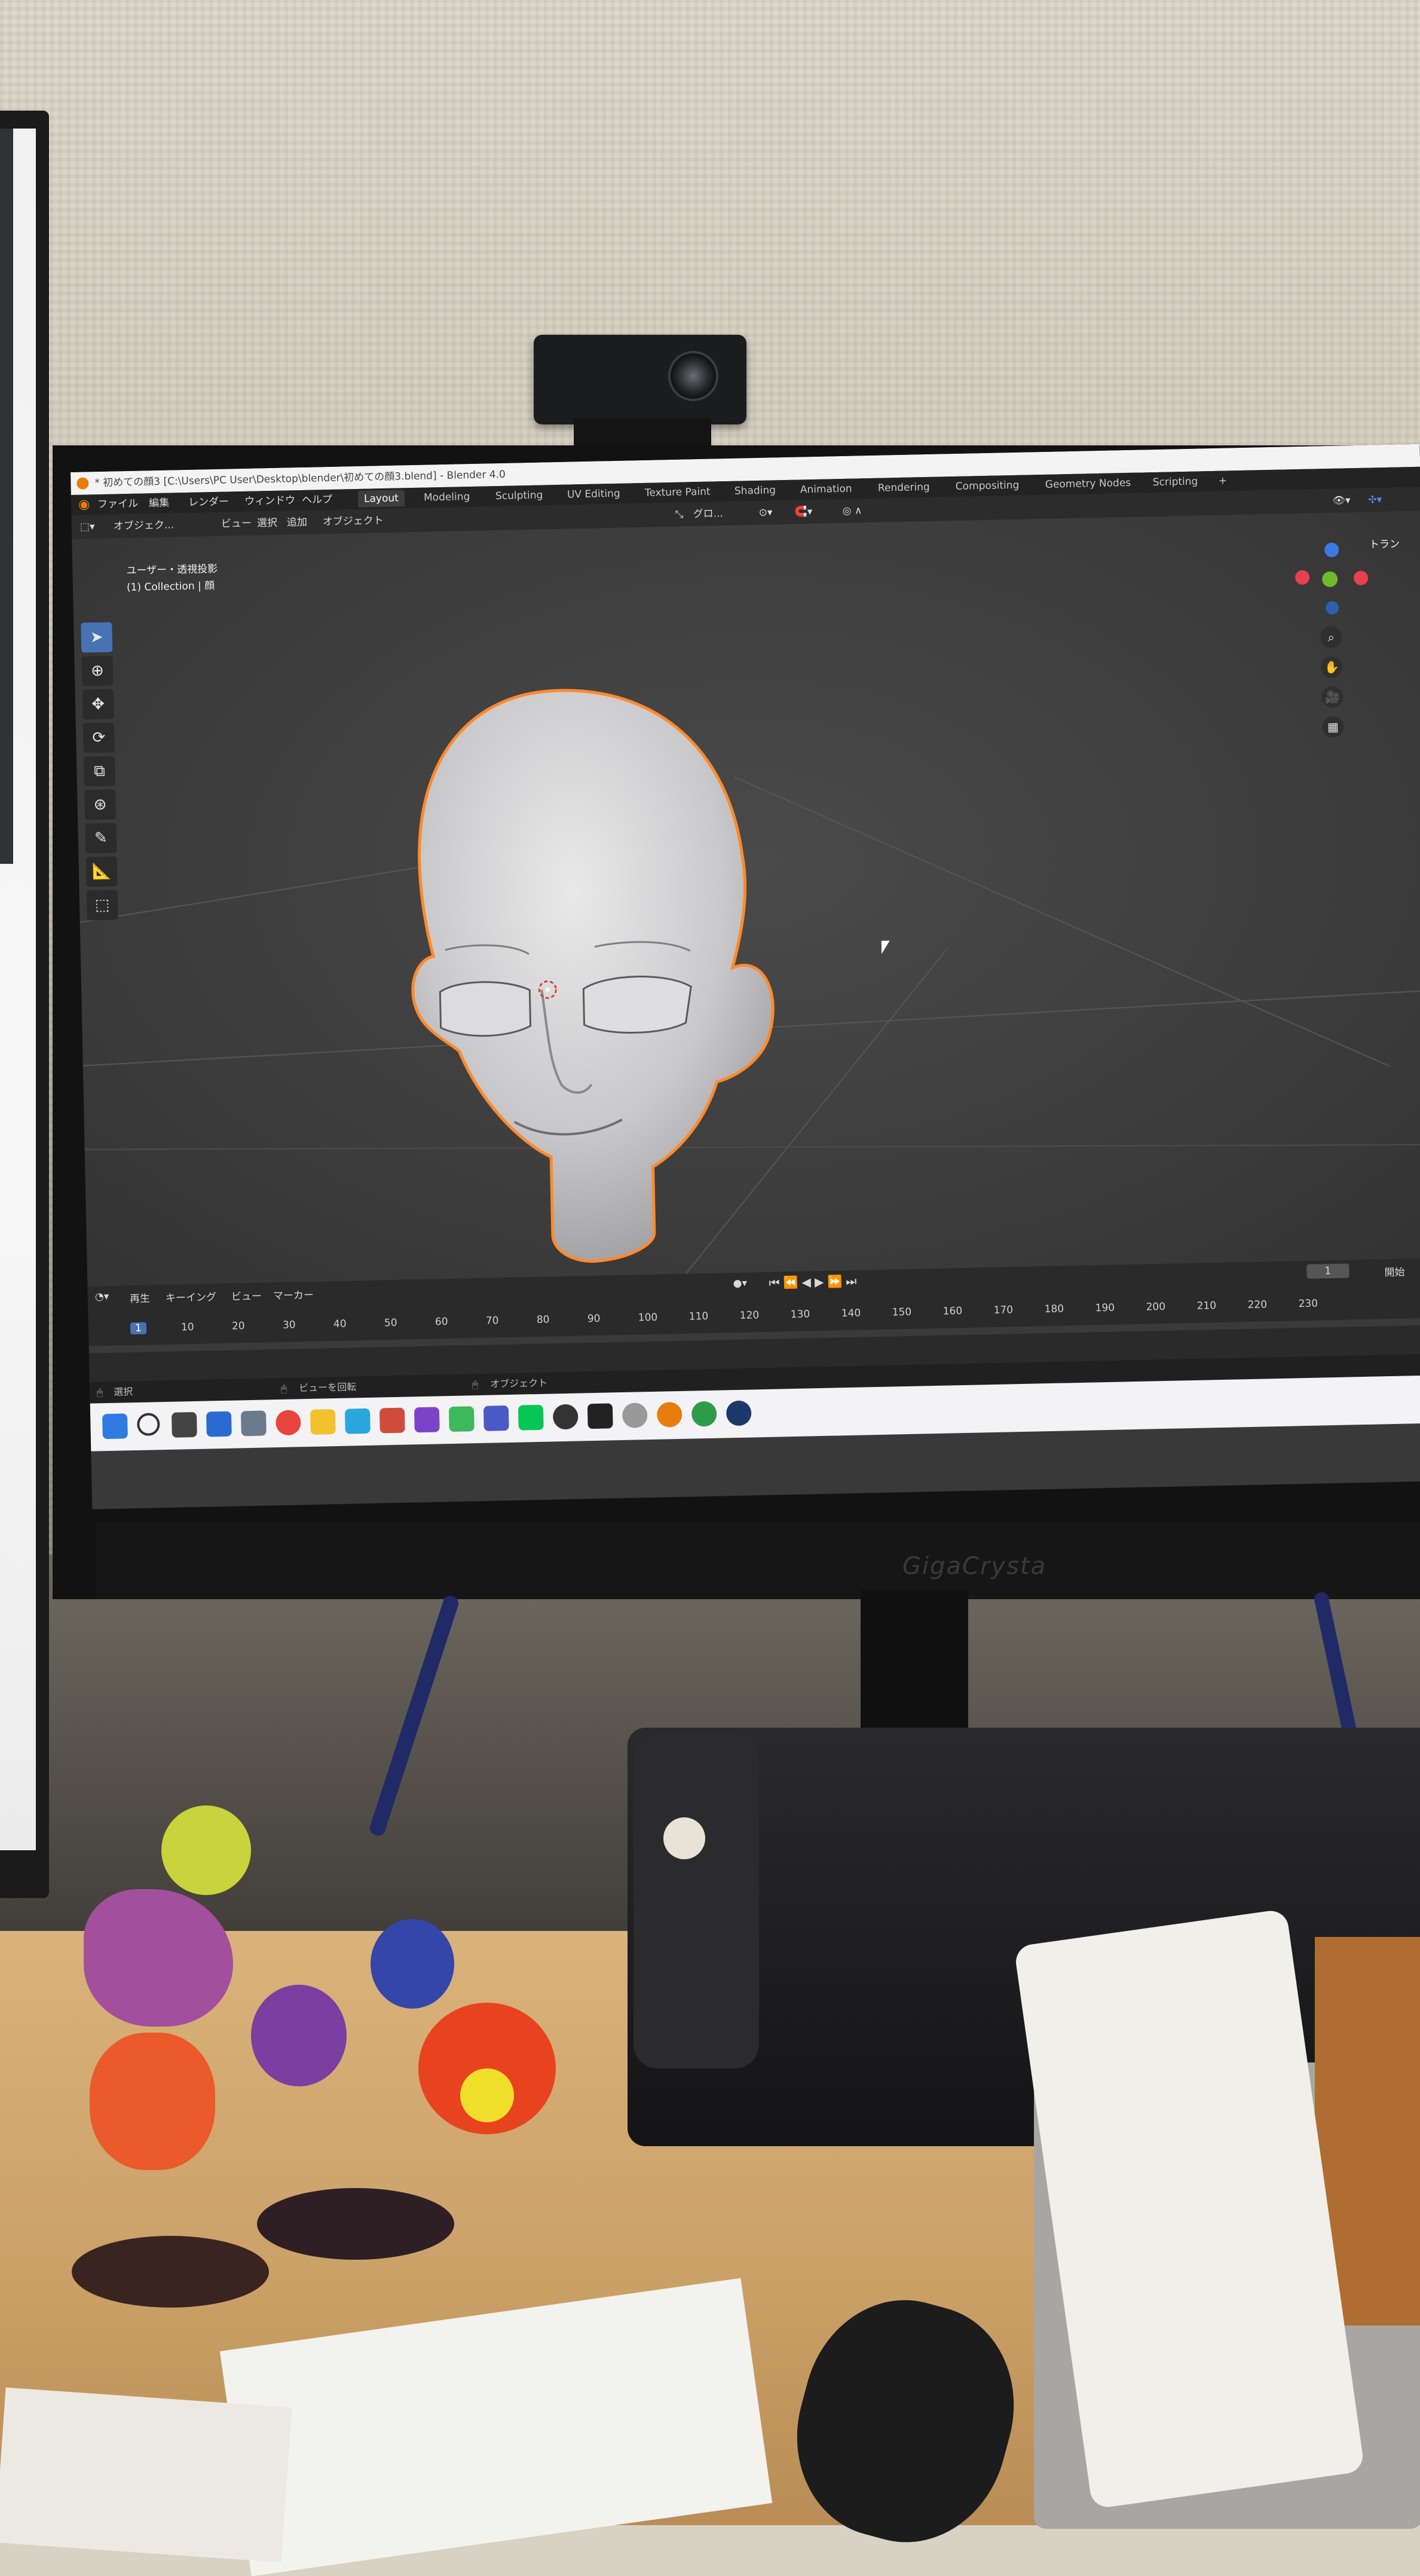  Describe the element at coordinates (1332, 608) in the screenshot. I see `gizmo-z-negative-icon` at that location.